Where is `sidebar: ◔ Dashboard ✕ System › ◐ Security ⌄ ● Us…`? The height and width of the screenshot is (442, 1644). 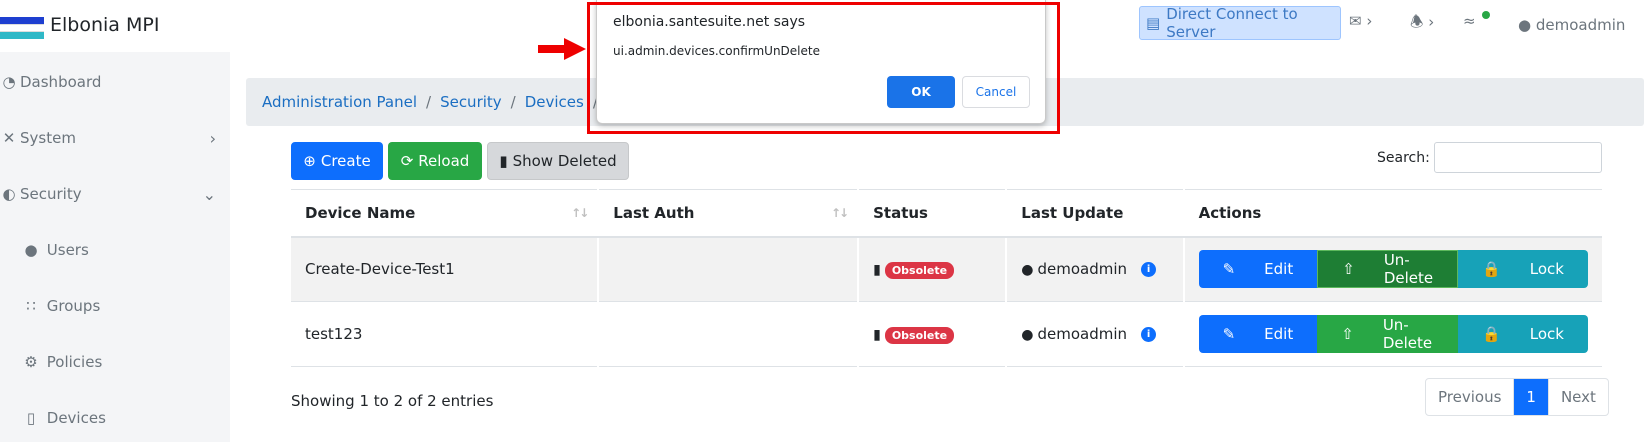 sidebar: ◔ Dashboard ✕ System › ◐ Security ⌄ ● Us… is located at coordinates (115, 247).